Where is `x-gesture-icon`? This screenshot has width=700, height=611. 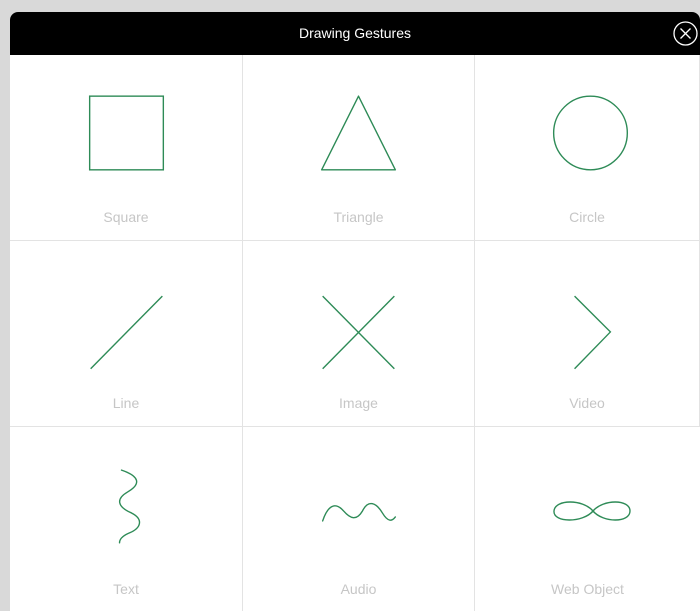
x-gesture-icon is located at coordinates (358, 332).